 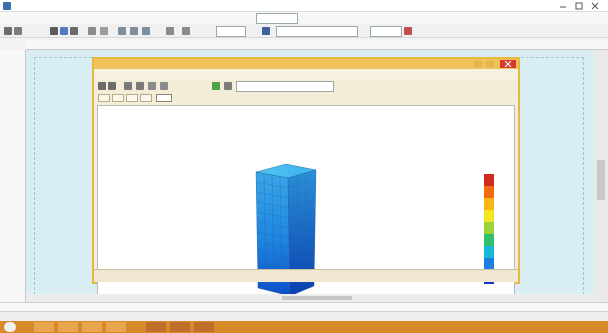 What do you see at coordinates (304, 306) in the screenshot?
I see `command-line` at bounding box center [304, 306].